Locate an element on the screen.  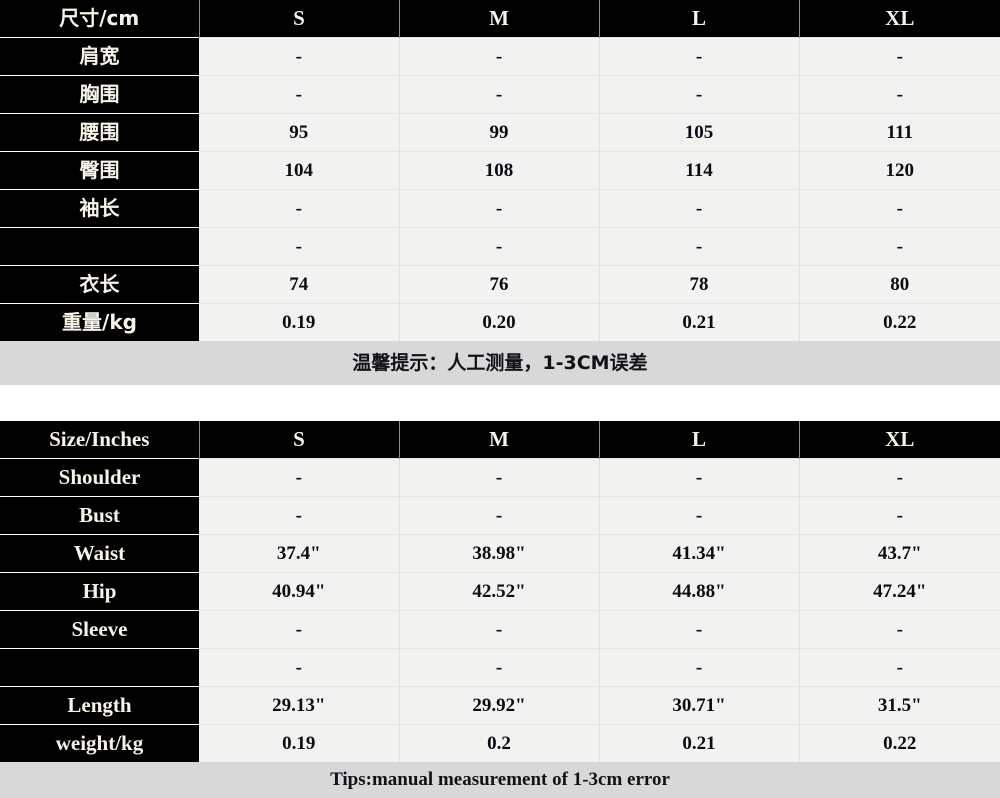
cell-value: 44.88" is located at coordinates (699, 591).